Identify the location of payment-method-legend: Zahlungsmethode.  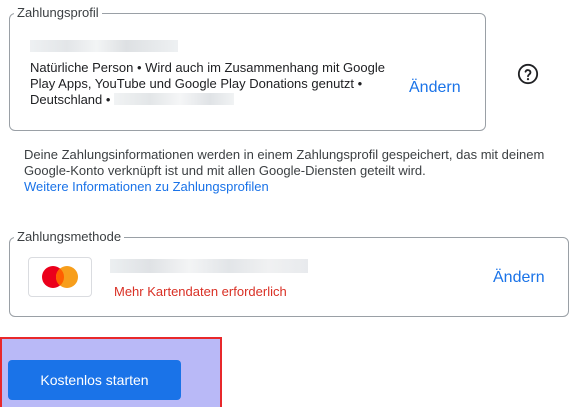
(69, 237).